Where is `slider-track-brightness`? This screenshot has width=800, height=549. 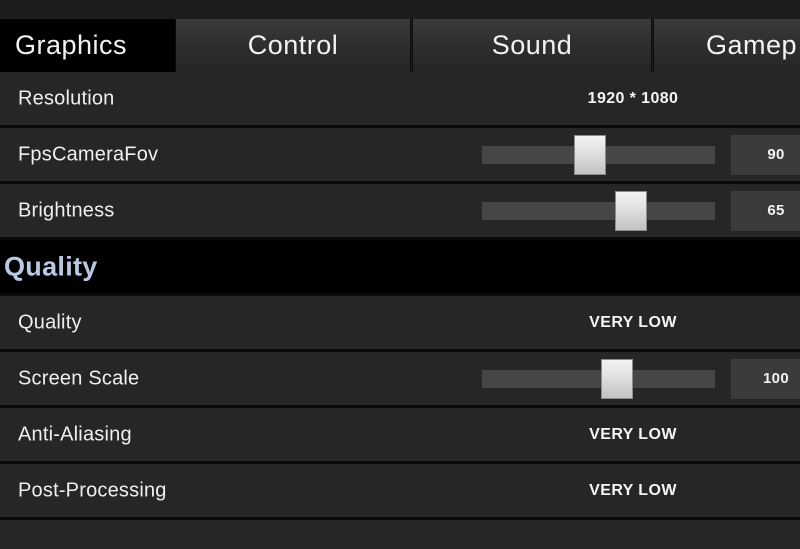
slider-track-brightness is located at coordinates (598, 210).